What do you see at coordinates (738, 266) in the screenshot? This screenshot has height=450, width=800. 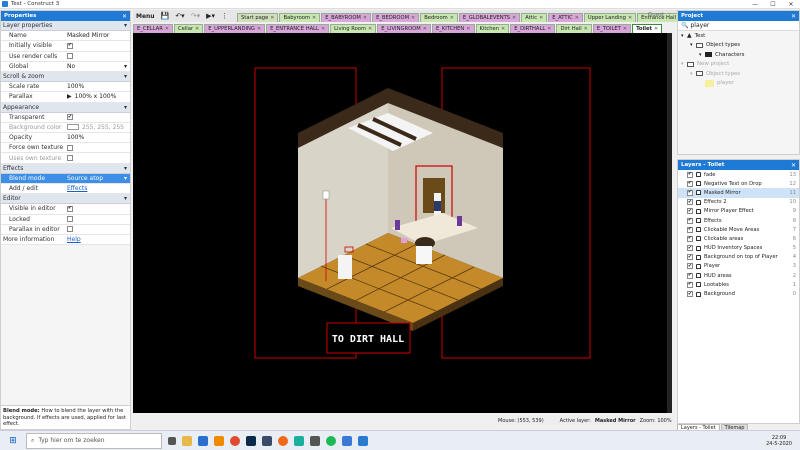 I see `layer-row: ✔ Player 3` at bounding box center [738, 266].